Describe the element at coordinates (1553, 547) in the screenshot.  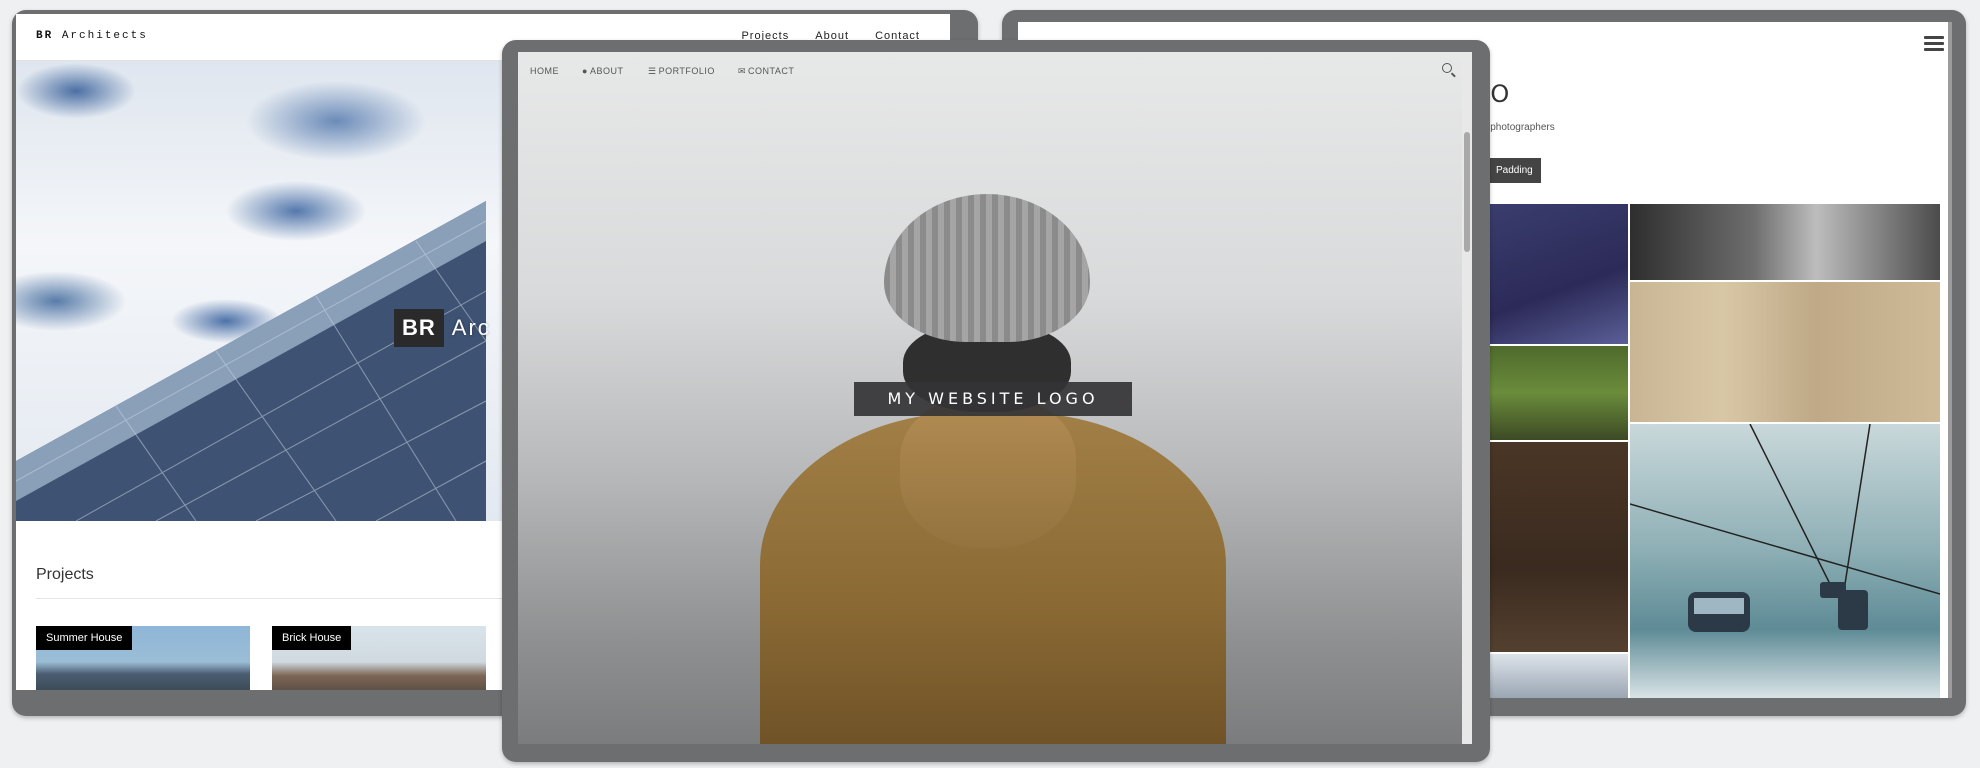
I see `gallery-tile-coffee` at that location.